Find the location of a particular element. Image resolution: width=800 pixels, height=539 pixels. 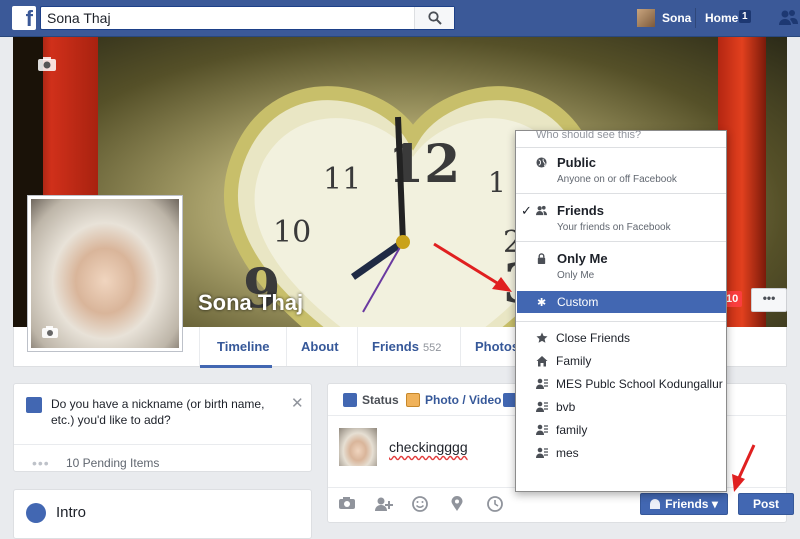

update-cover-camera-icon is located at coordinates (47, 64).